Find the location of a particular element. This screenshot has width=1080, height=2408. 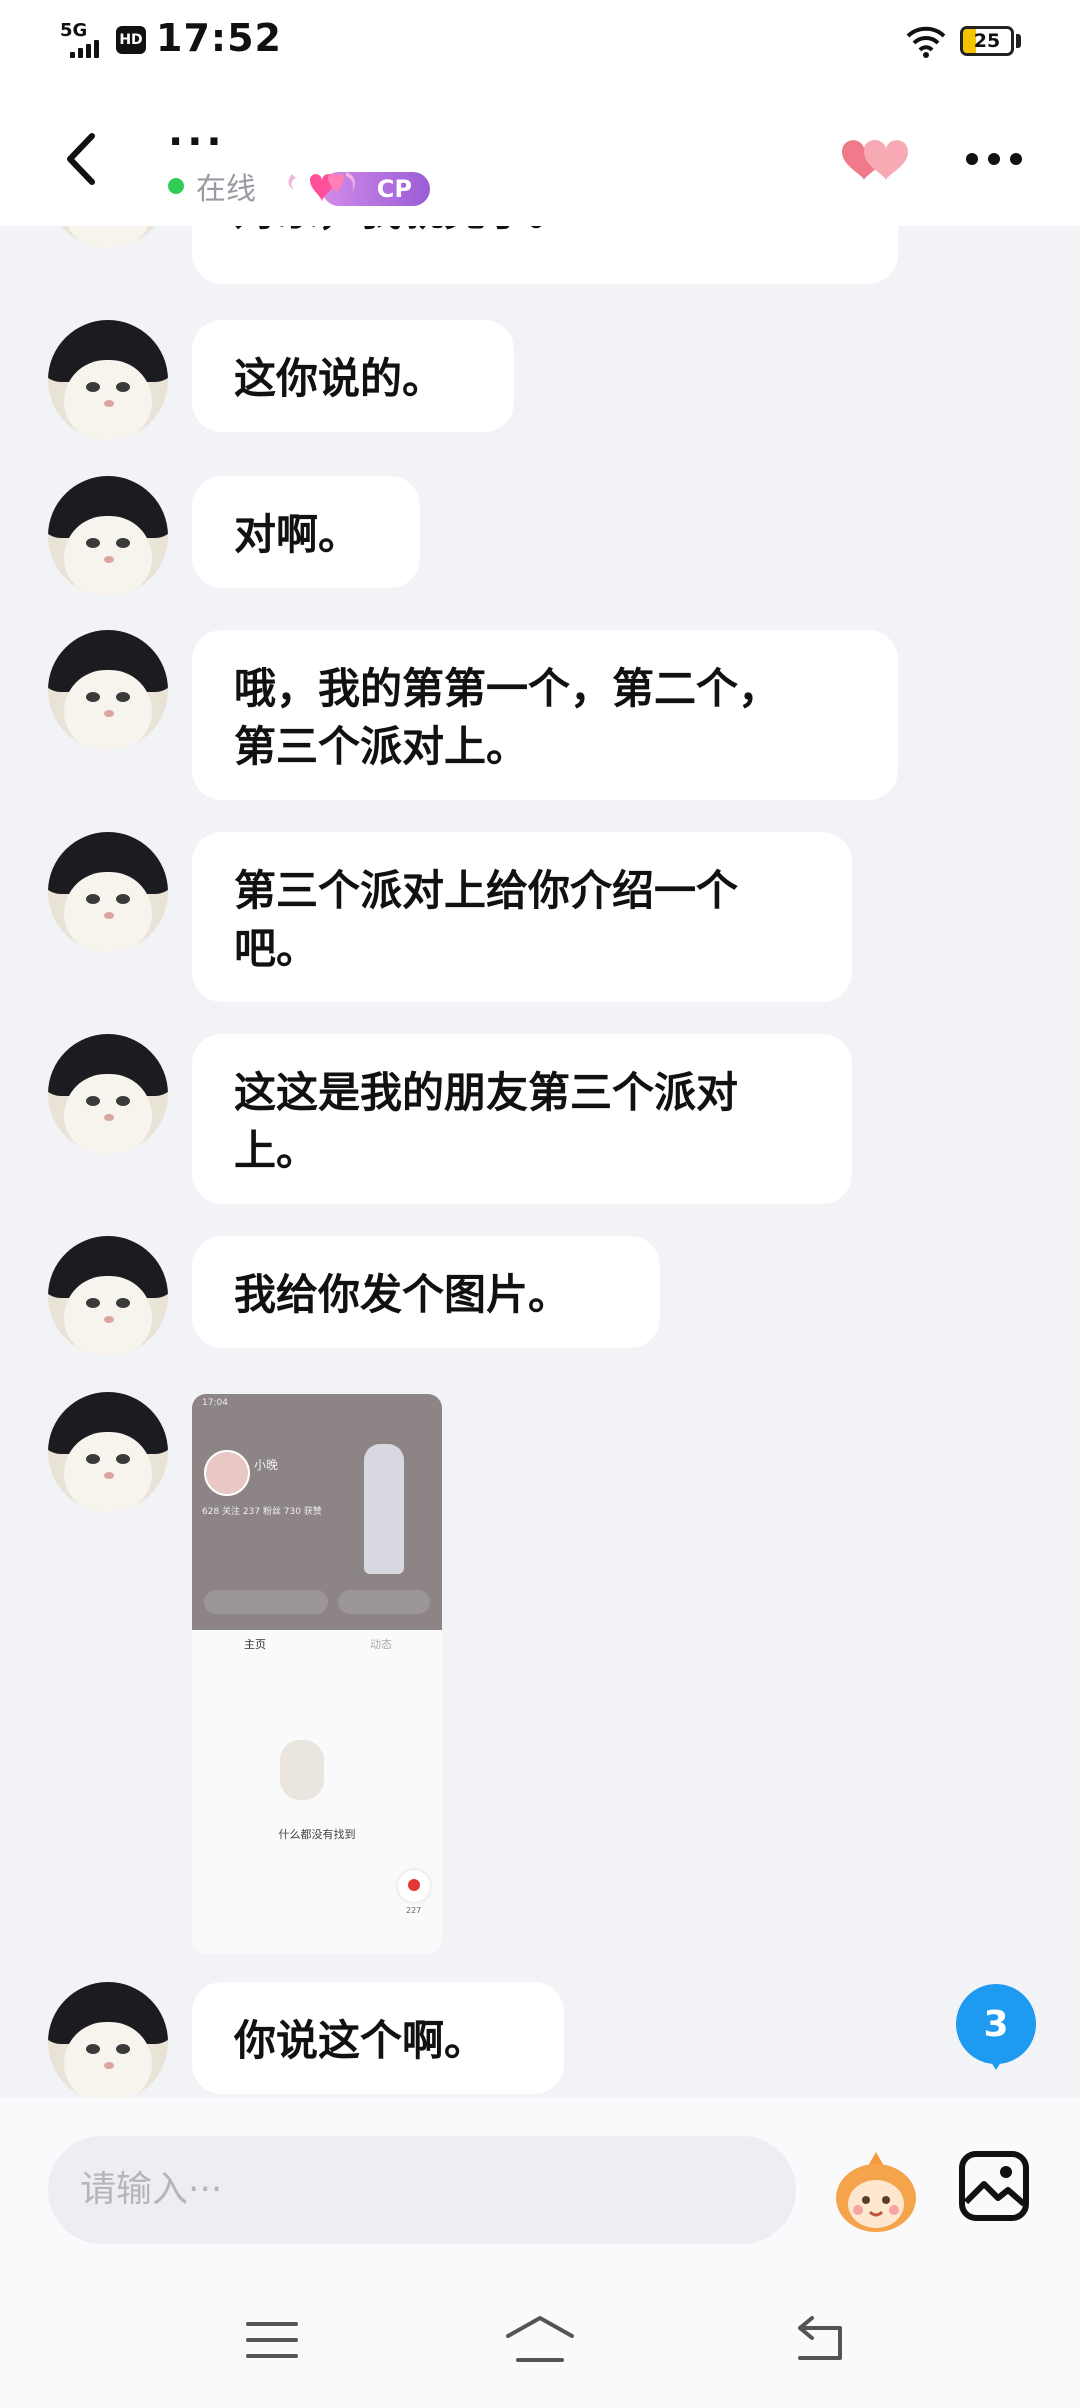

more-icon is located at coordinates (994, 159).